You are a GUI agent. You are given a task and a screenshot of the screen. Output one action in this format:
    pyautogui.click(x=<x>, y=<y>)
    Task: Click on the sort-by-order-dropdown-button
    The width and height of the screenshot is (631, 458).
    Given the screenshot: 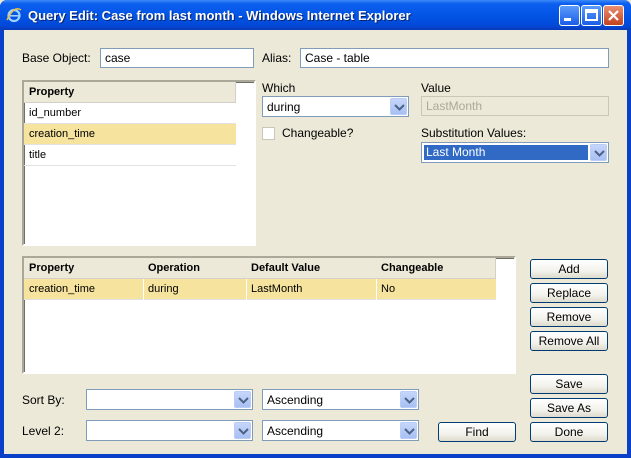 What is the action you would take?
    pyautogui.click(x=408, y=399)
    